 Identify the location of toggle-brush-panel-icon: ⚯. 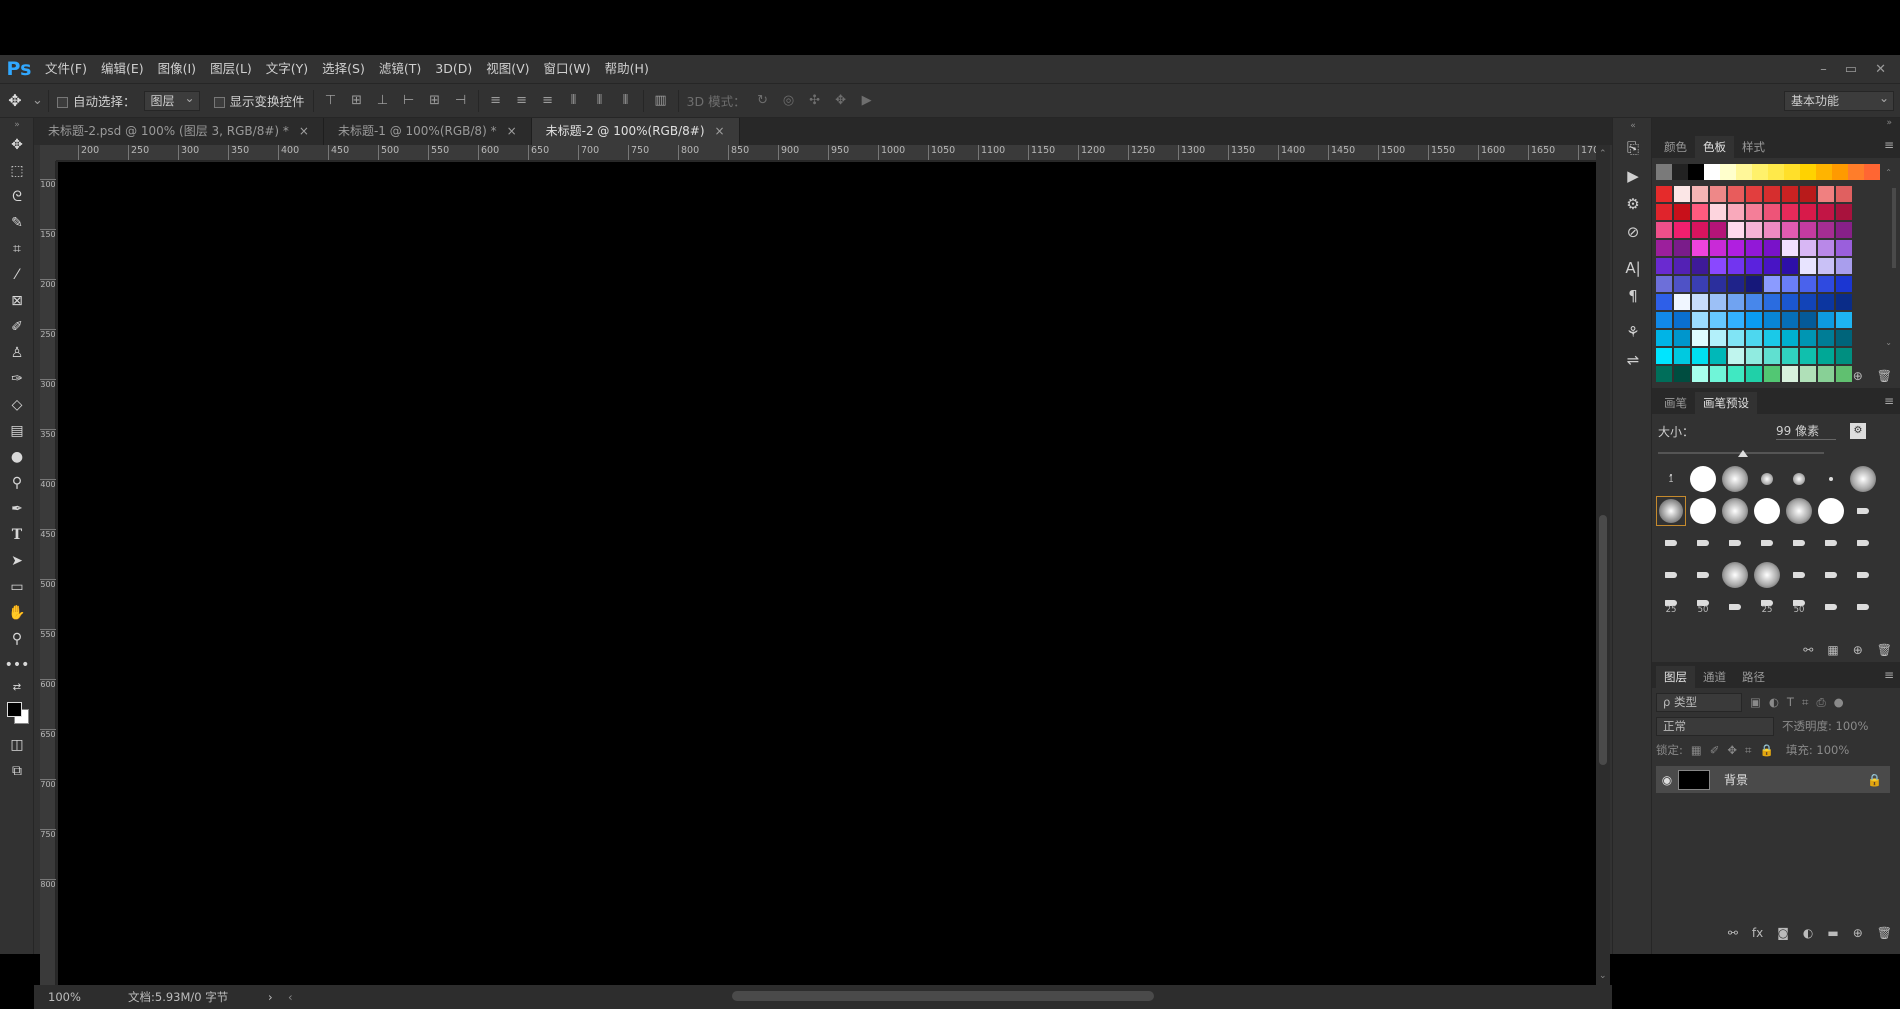
(1808, 650).